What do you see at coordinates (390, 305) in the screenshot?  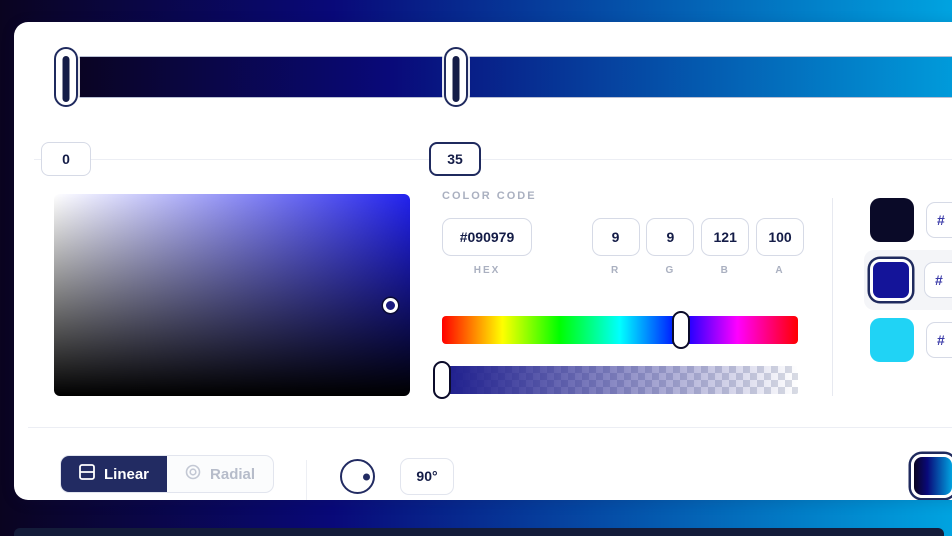 I see `sv-picker-cursor` at bounding box center [390, 305].